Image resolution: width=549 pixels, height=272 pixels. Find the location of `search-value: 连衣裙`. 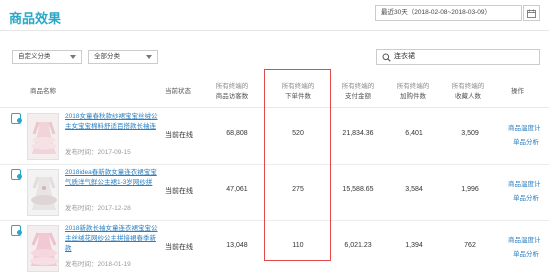

search-value: 连衣裙 is located at coordinates (404, 56).